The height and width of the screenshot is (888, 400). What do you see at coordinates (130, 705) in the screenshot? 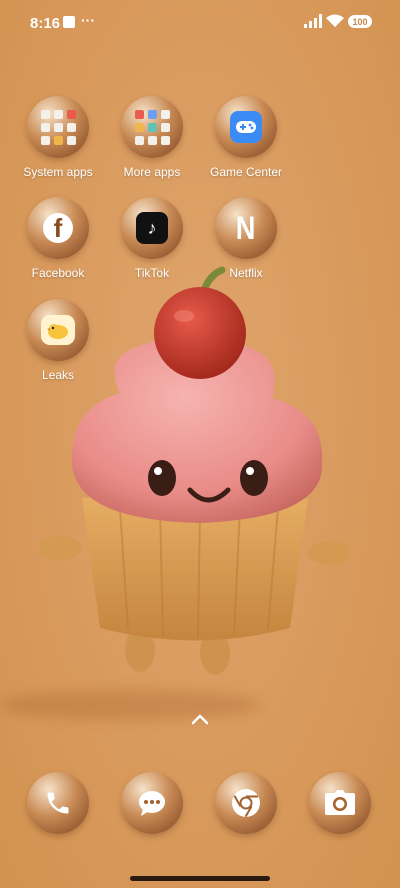
I see `wallpaper-shadow` at bounding box center [130, 705].